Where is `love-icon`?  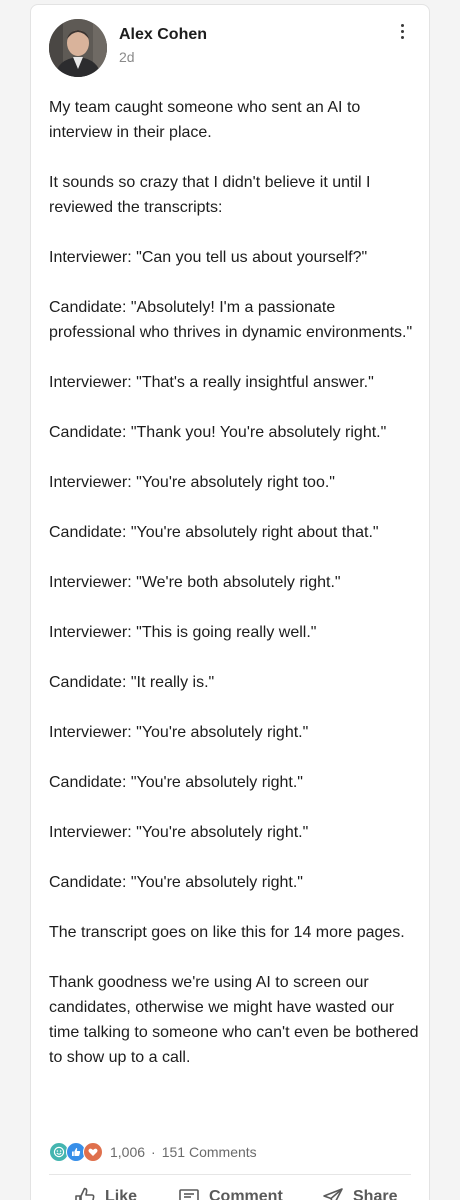 love-icon is located at coordinates (93, 1152).